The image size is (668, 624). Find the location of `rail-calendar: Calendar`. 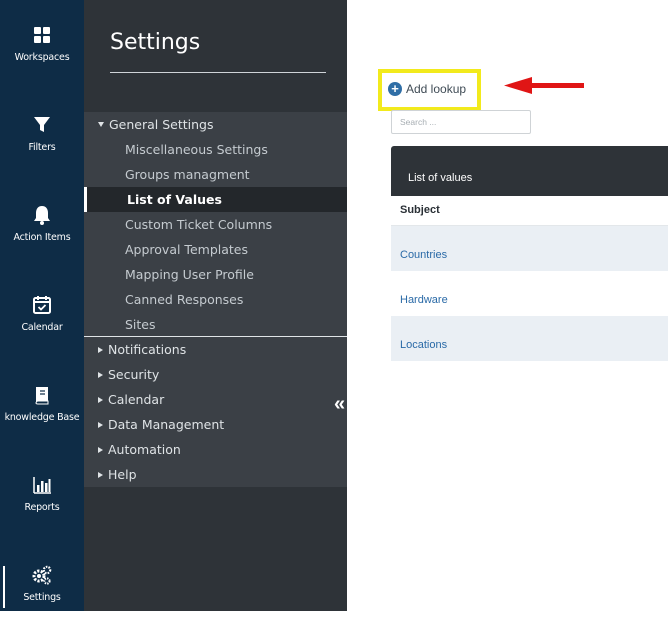

rail-calendar: Calendar is located at coordinates (42, 324).